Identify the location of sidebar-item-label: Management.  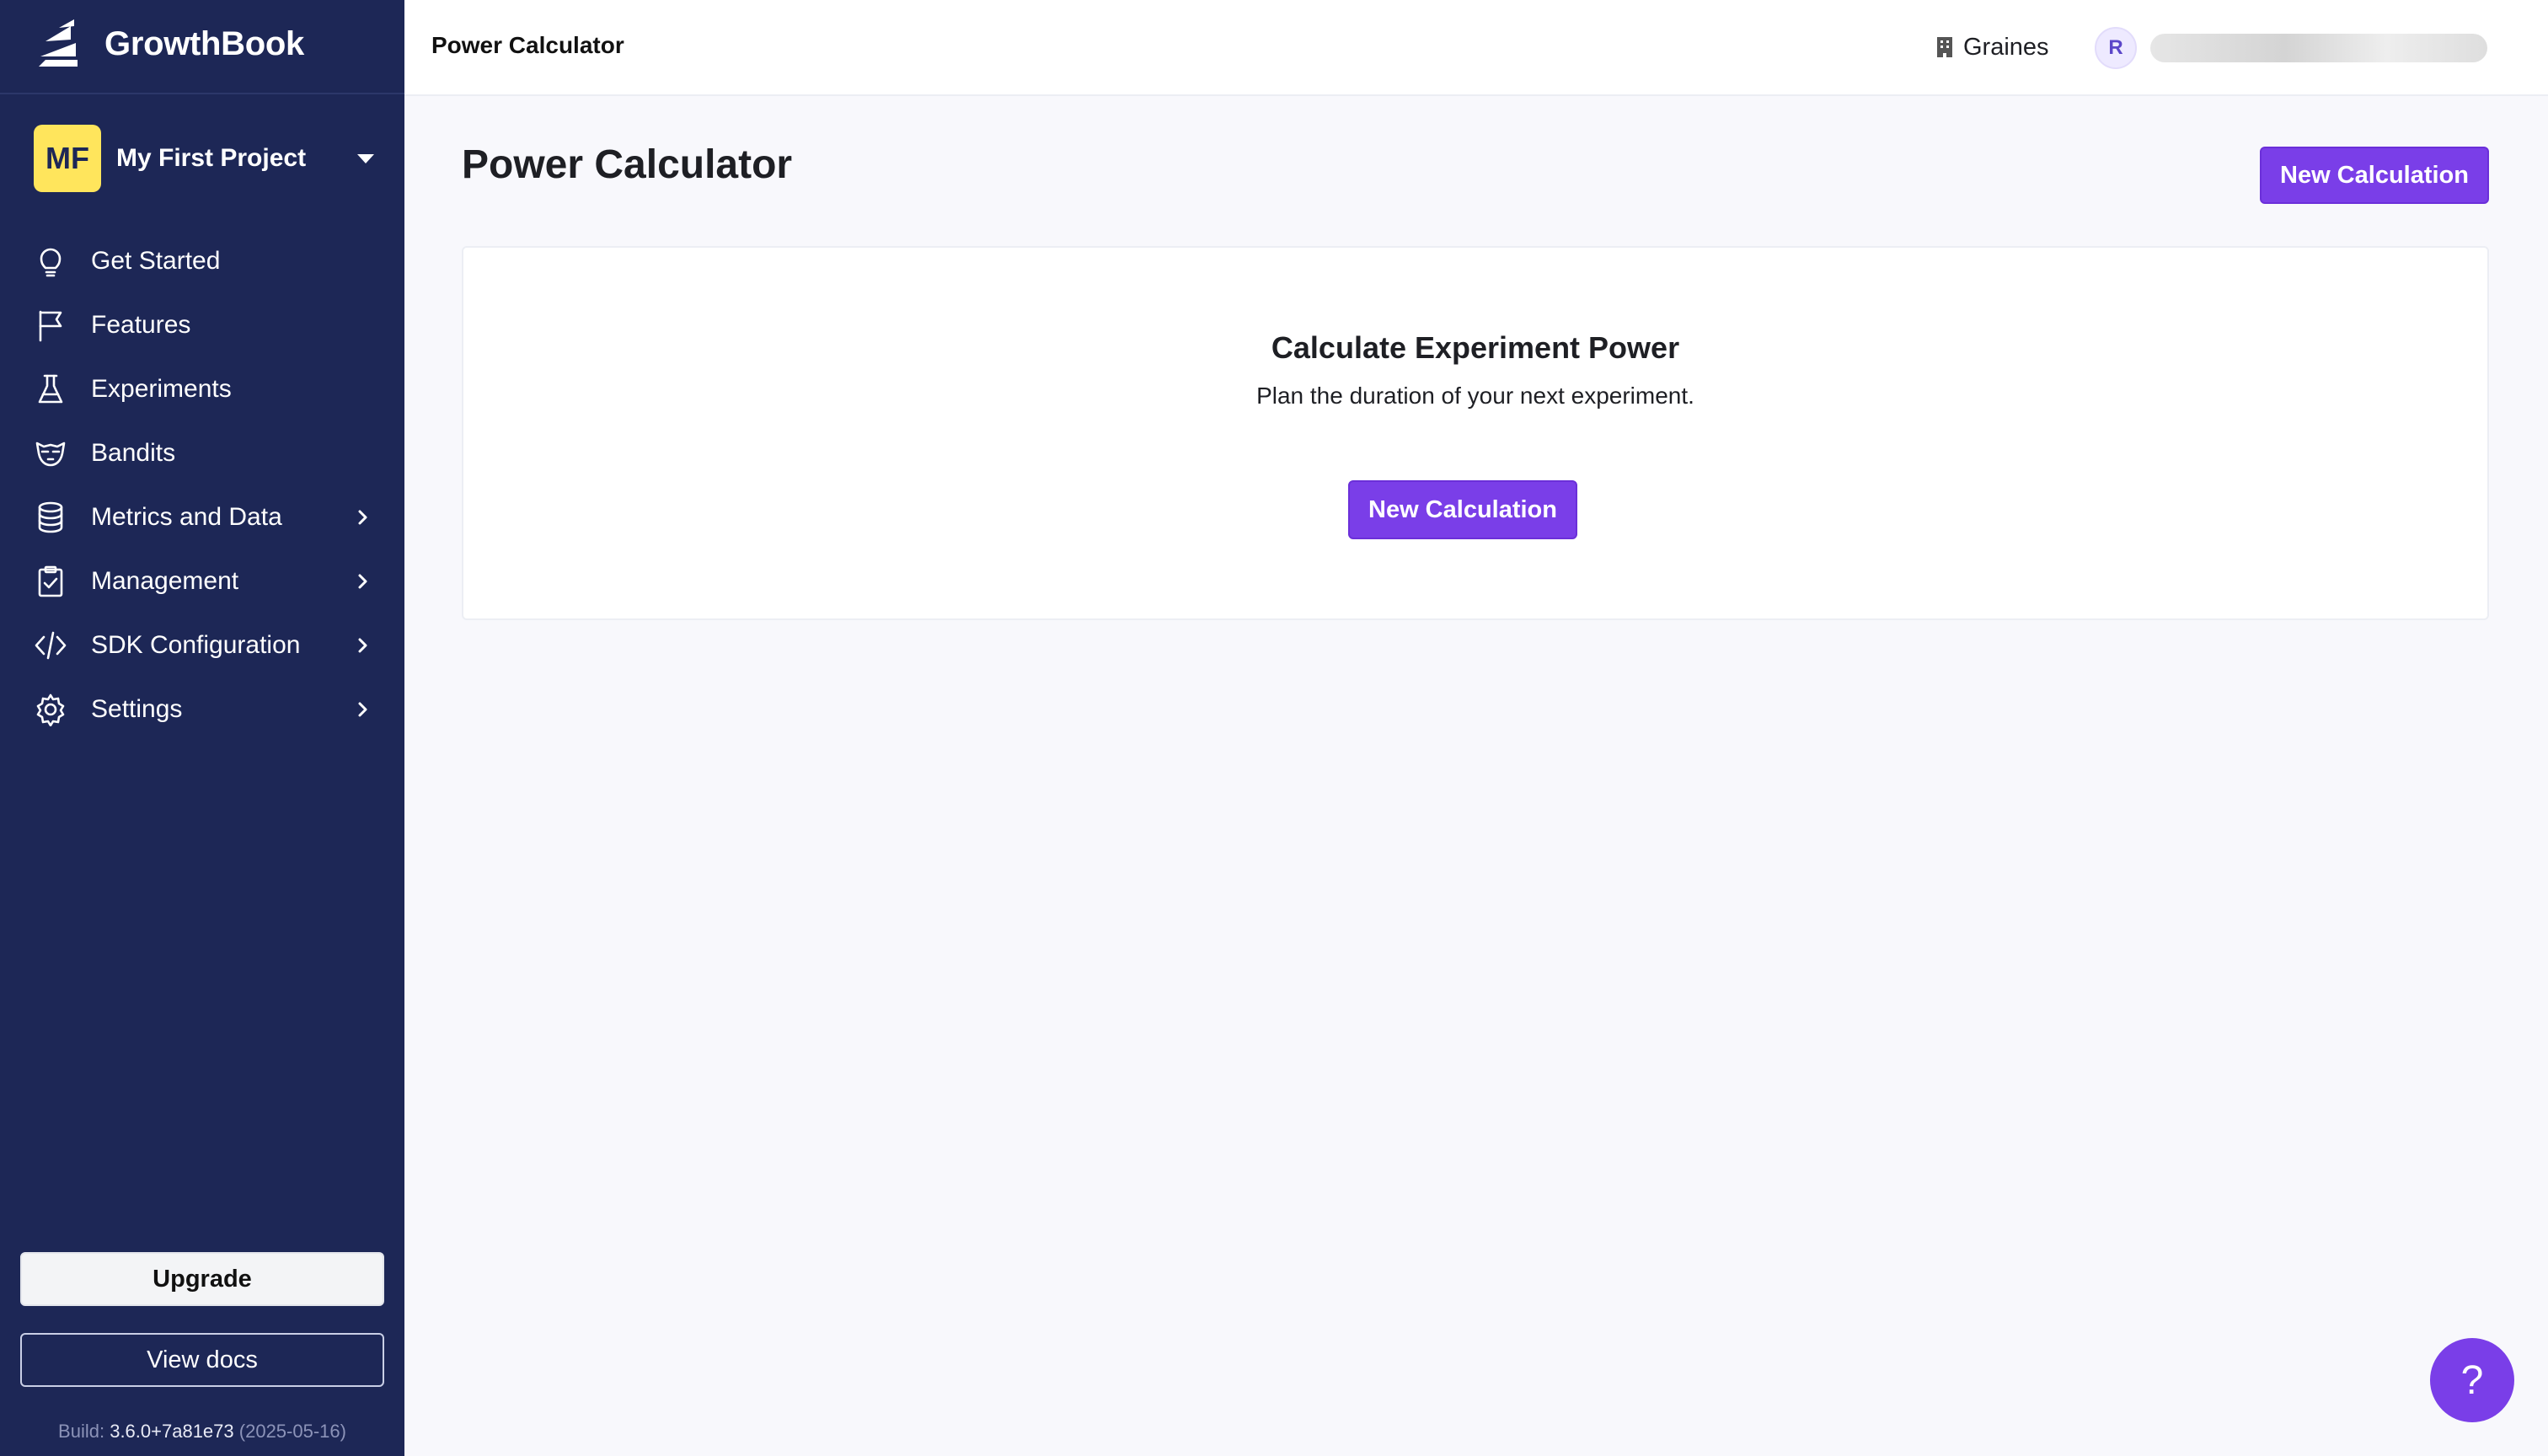
(165, 581).